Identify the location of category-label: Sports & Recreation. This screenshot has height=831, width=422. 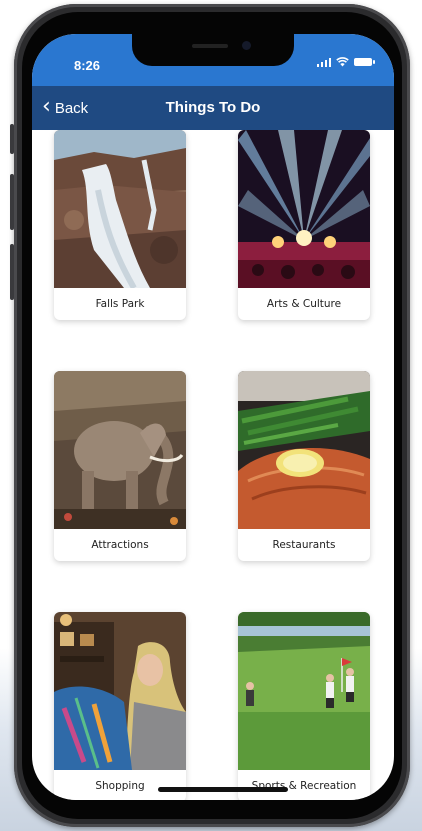
(304, 786).